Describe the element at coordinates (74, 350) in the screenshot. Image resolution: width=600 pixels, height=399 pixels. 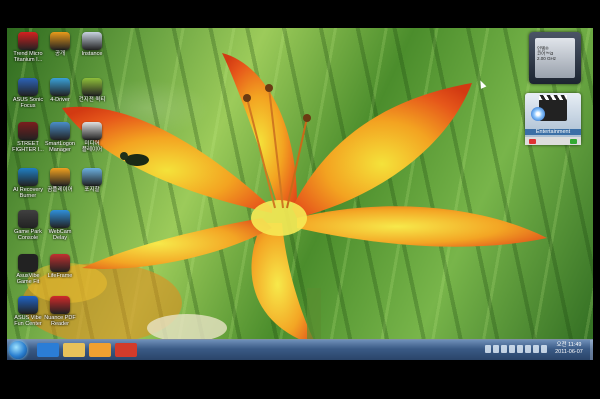
I see `explorer-icon` at that location.